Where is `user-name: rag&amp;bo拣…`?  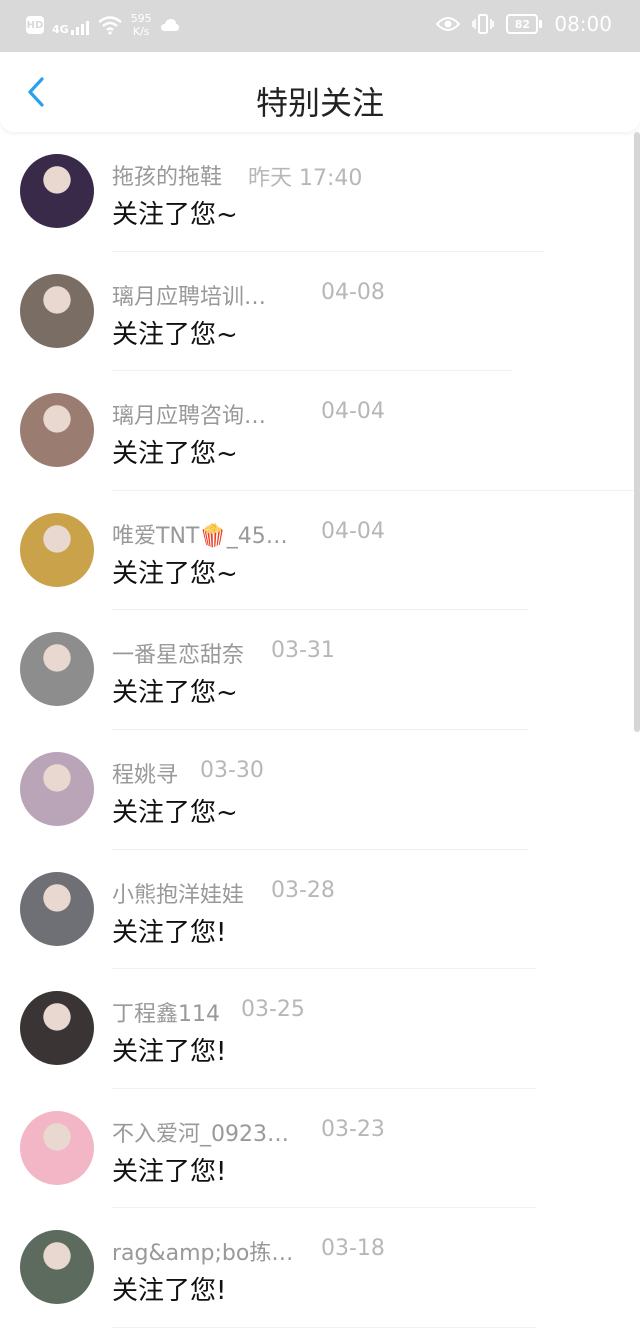 user-name: rag&amp;bo拣… is located at coordinates (202, 1251).